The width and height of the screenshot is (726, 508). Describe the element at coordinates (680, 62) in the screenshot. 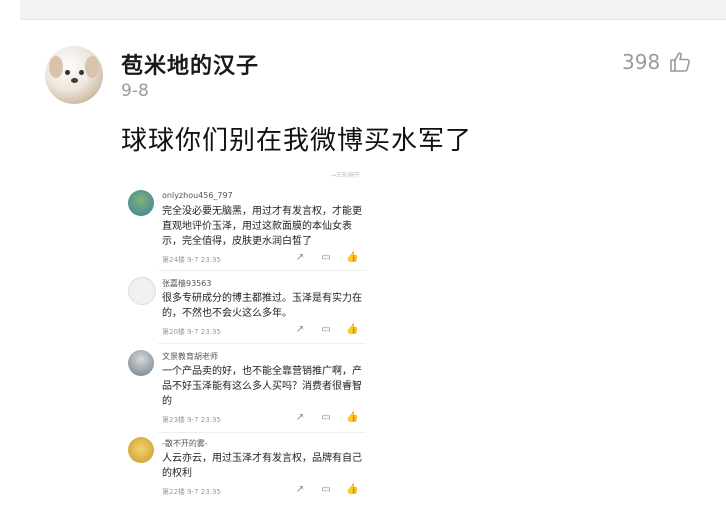

I see `thumbs-up-icon` at that location.